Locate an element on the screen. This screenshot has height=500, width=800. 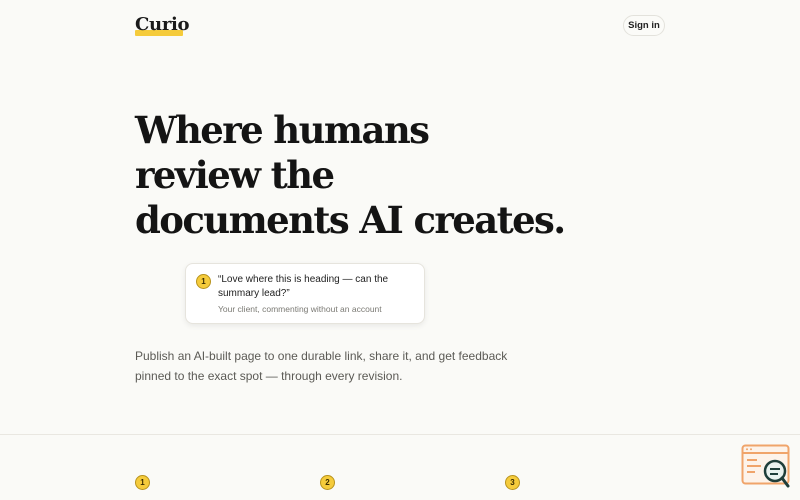
review-search-icon is located at coordinates (766, 467).